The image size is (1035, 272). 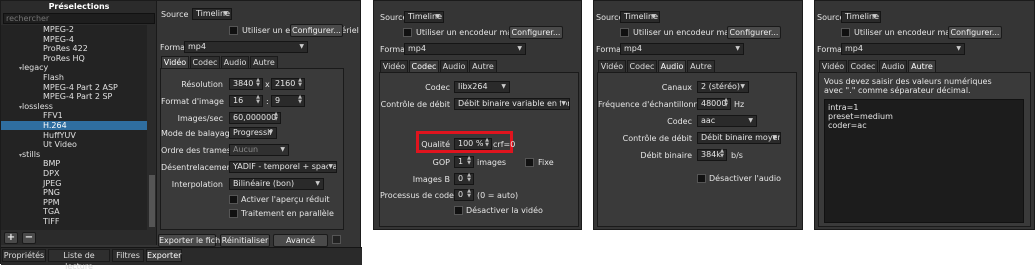 What do you see at coordinates (164, 255) in the screenshot?
I see `tab-export: Exporter` at bounding box center [164, 255].